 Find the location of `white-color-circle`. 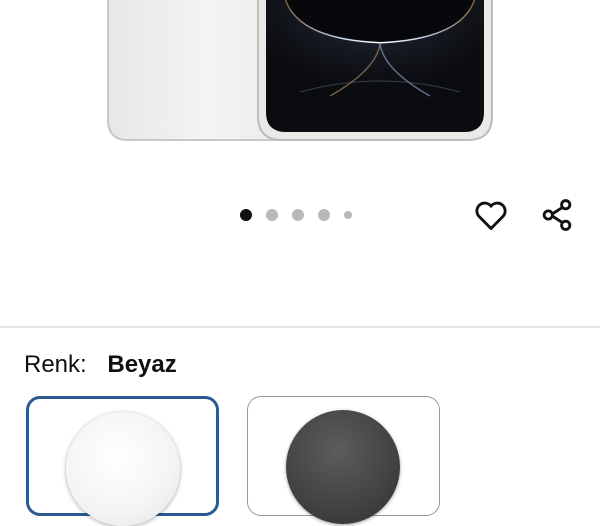

white-color-circle is located at coordinates (123, 469).